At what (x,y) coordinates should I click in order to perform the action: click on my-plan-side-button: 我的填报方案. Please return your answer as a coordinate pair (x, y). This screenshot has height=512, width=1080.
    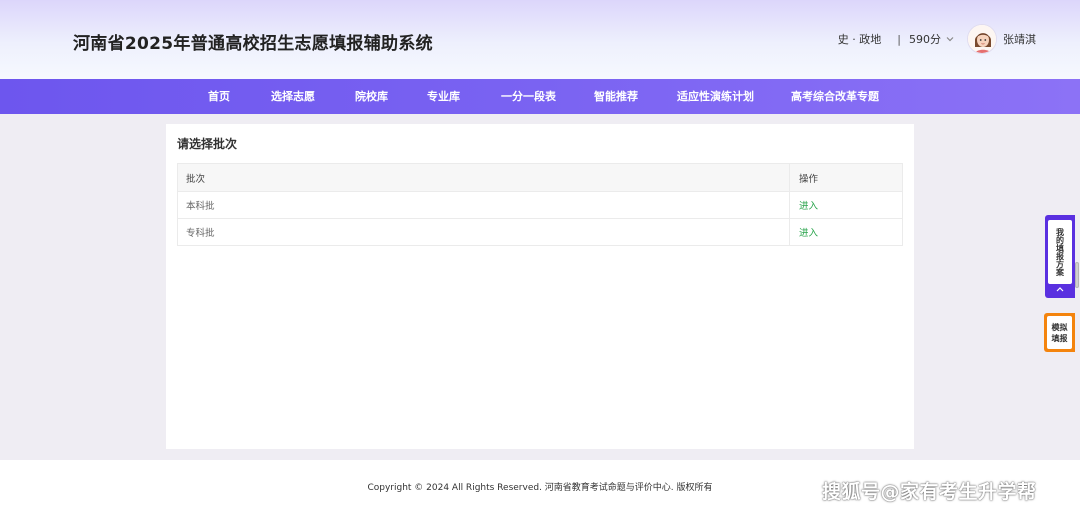
    Looking at the image, I should click on (1060, 256).